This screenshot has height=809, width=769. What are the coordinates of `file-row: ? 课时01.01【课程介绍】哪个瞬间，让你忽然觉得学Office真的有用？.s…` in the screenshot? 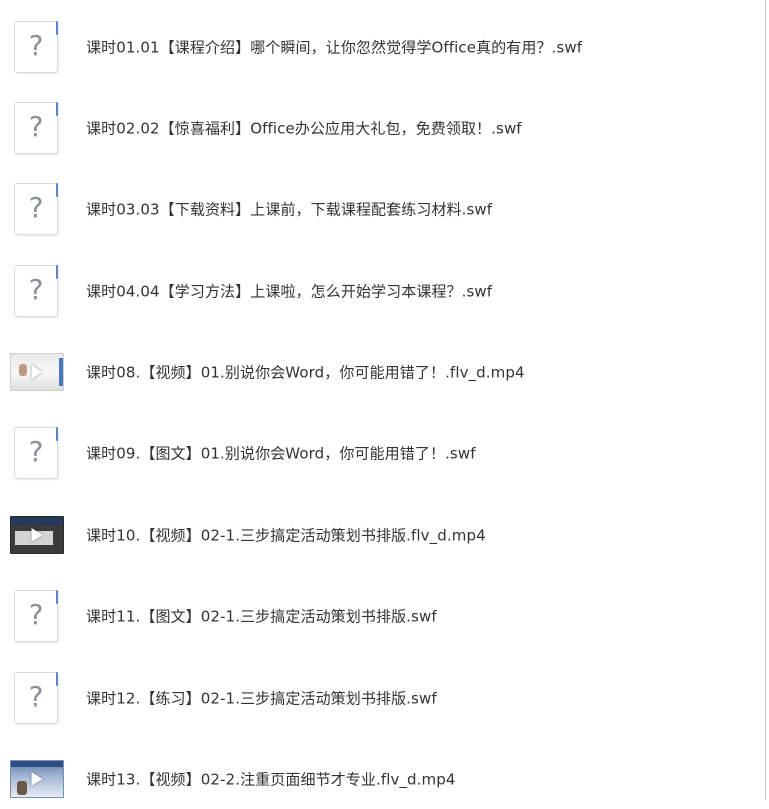 It's located at (380, 47).